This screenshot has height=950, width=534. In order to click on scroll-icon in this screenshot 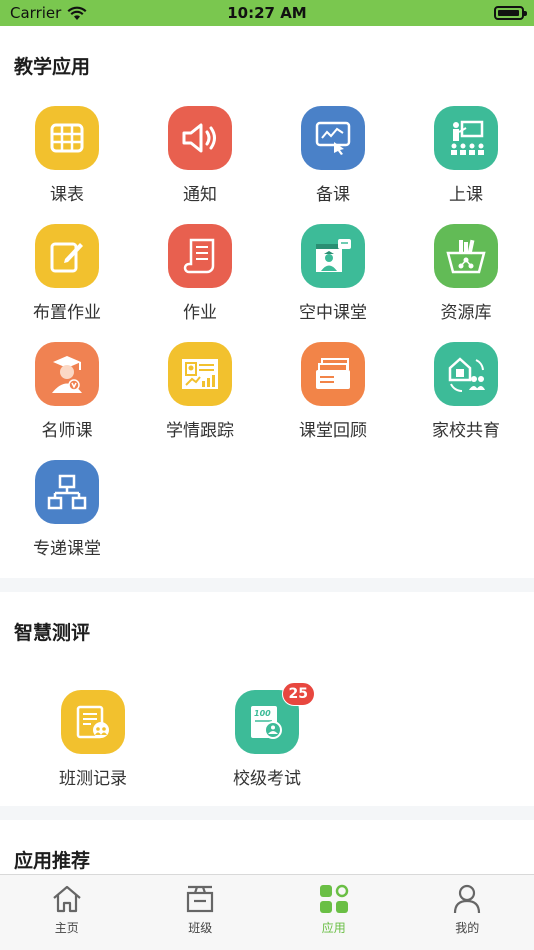, I will do `click(200, 256)`.